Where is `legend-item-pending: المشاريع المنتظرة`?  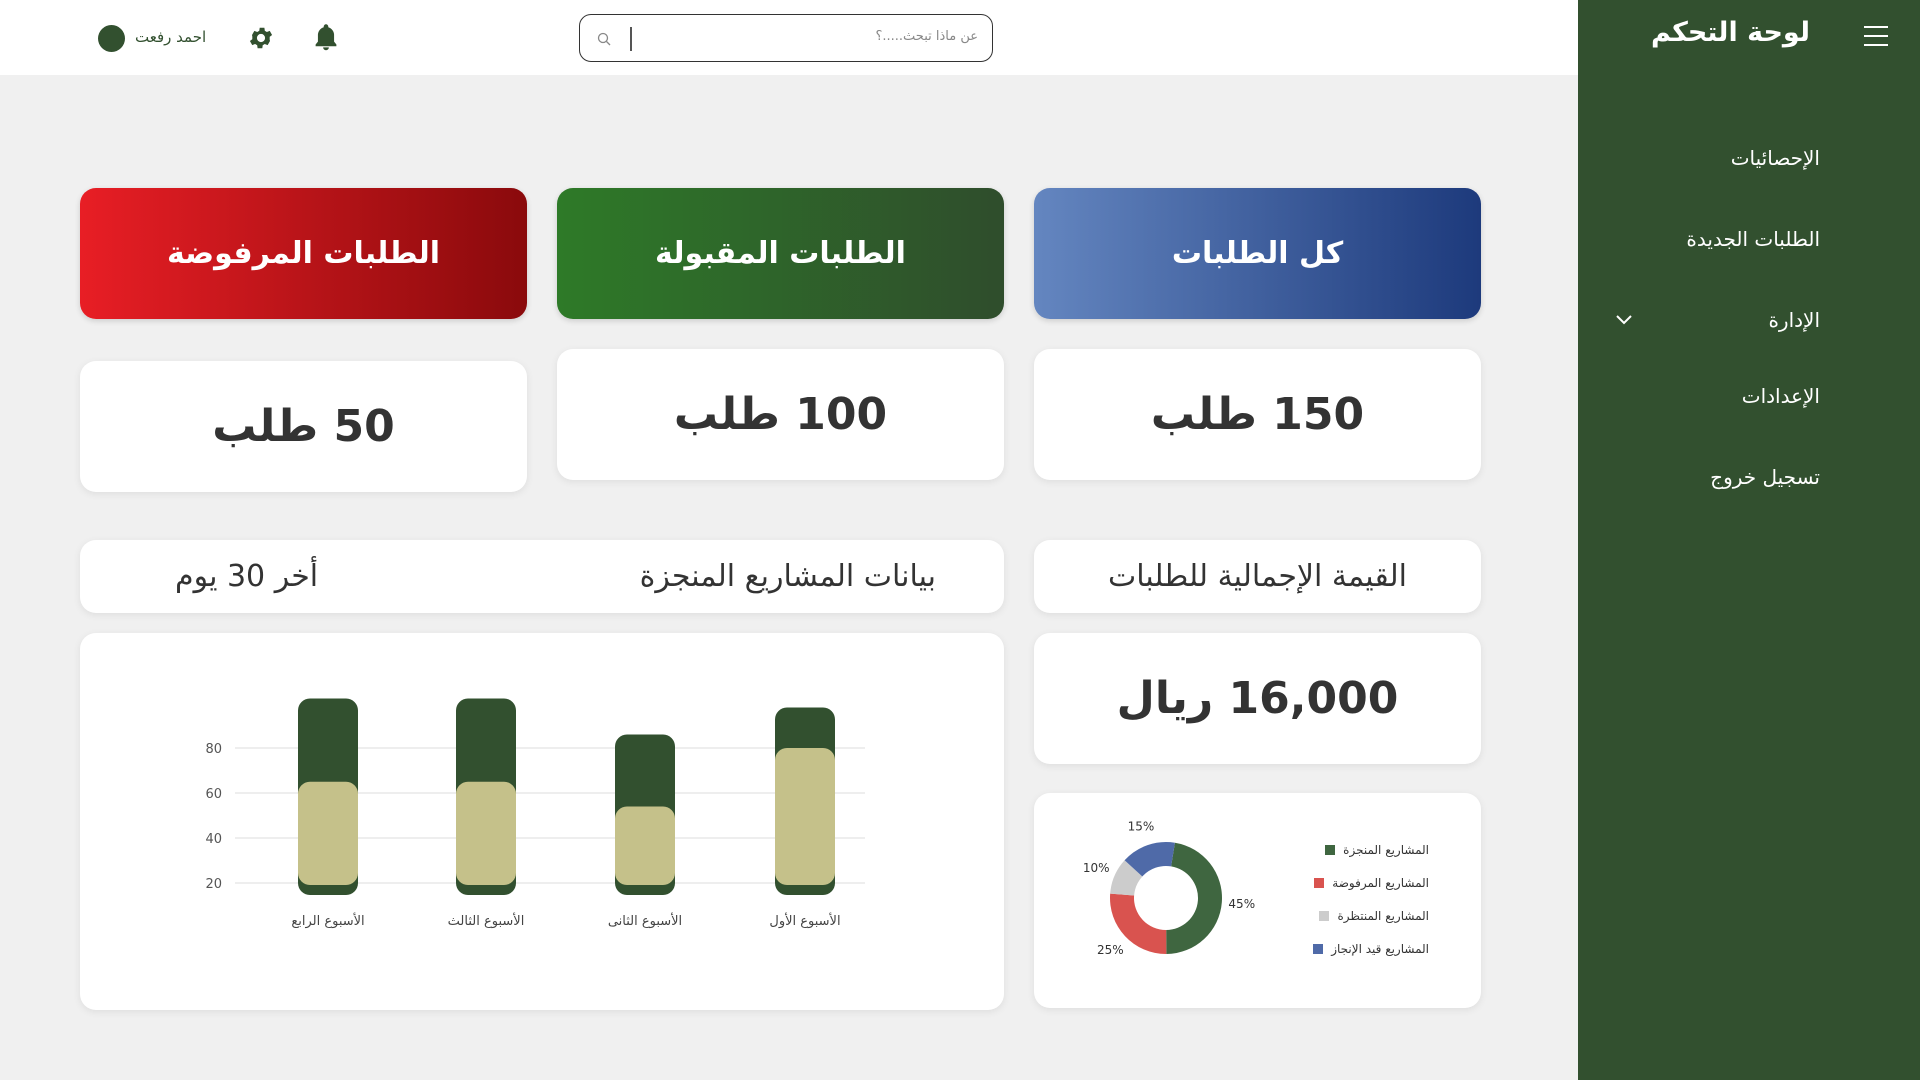
legend-item-pending: المشاريع المنتظرة is located at coordinates (1374, 916).